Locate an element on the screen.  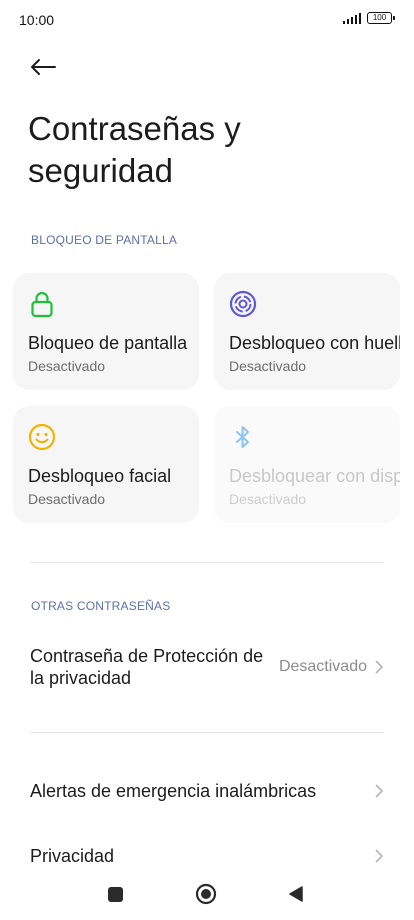
card-title: Desbloqueo con huella is located at coordinates (314, 343).